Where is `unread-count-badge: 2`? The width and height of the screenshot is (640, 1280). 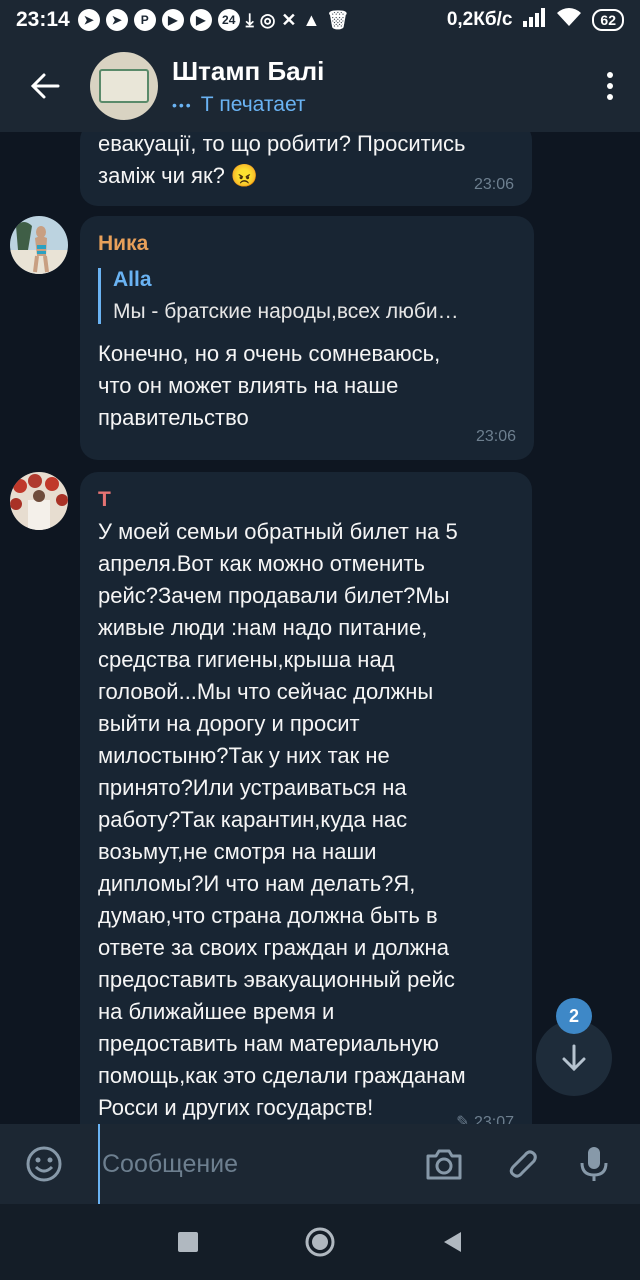
unread-count-badge: 2 is located at coordinates (574, 1016).